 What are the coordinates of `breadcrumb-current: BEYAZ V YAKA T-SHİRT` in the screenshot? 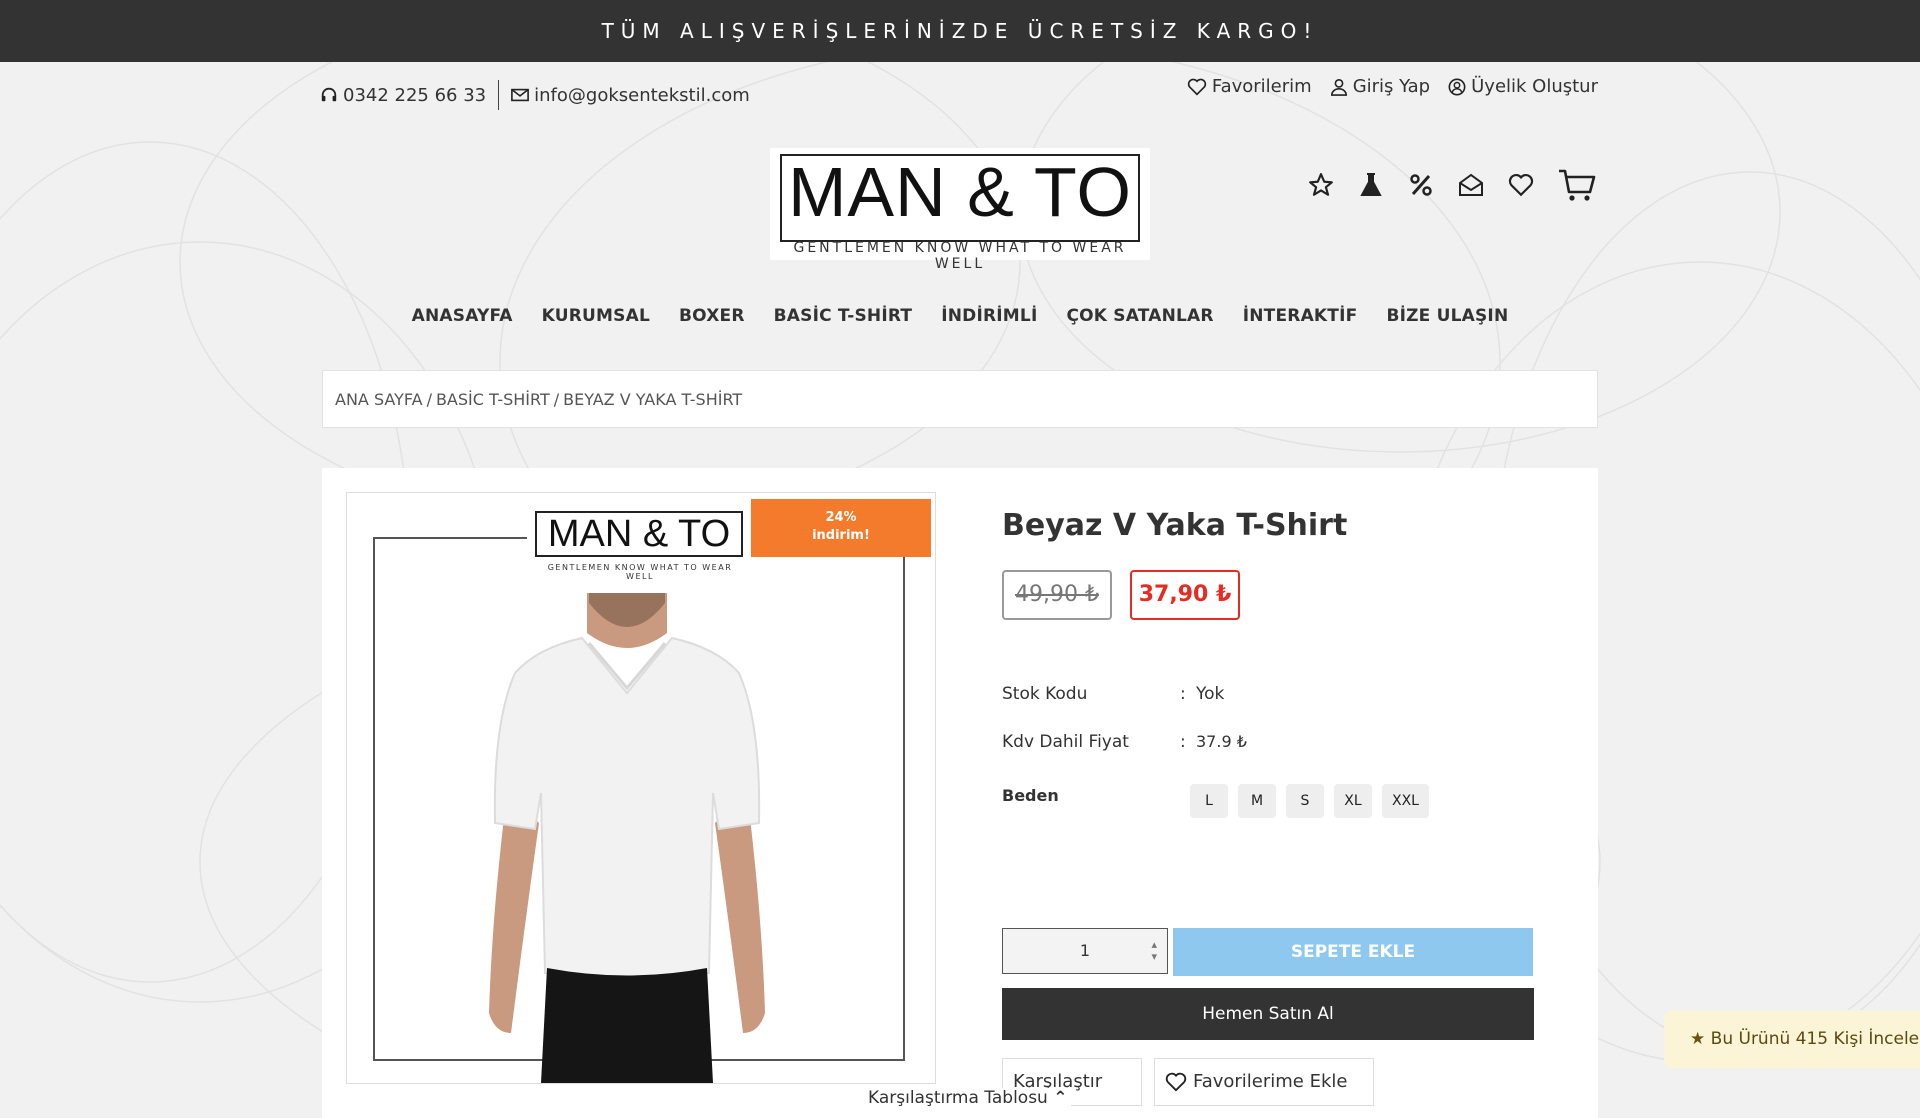 It's located at (653, 399).